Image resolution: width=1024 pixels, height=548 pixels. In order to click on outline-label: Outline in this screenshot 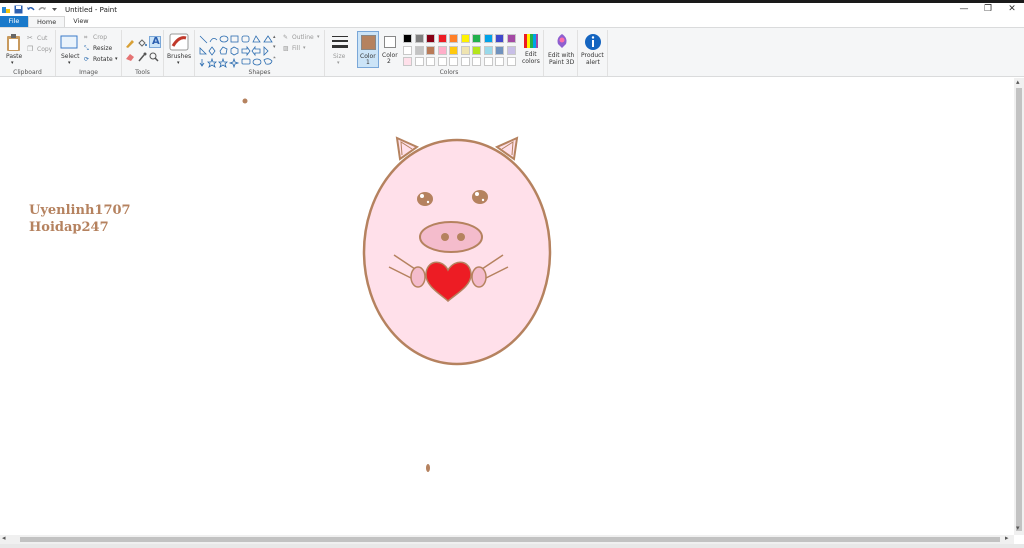, I will do `click(303, 37)`.